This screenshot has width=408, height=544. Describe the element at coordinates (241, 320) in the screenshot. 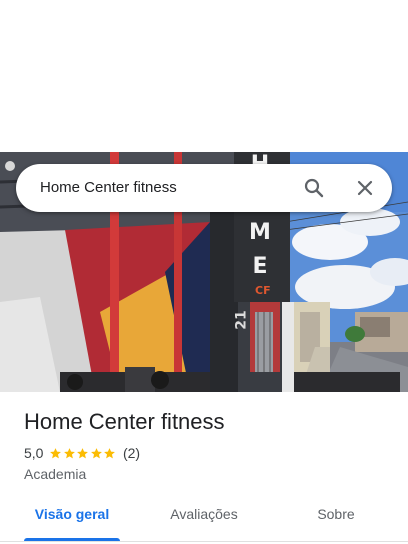

I see `door-number: 21` at that location.